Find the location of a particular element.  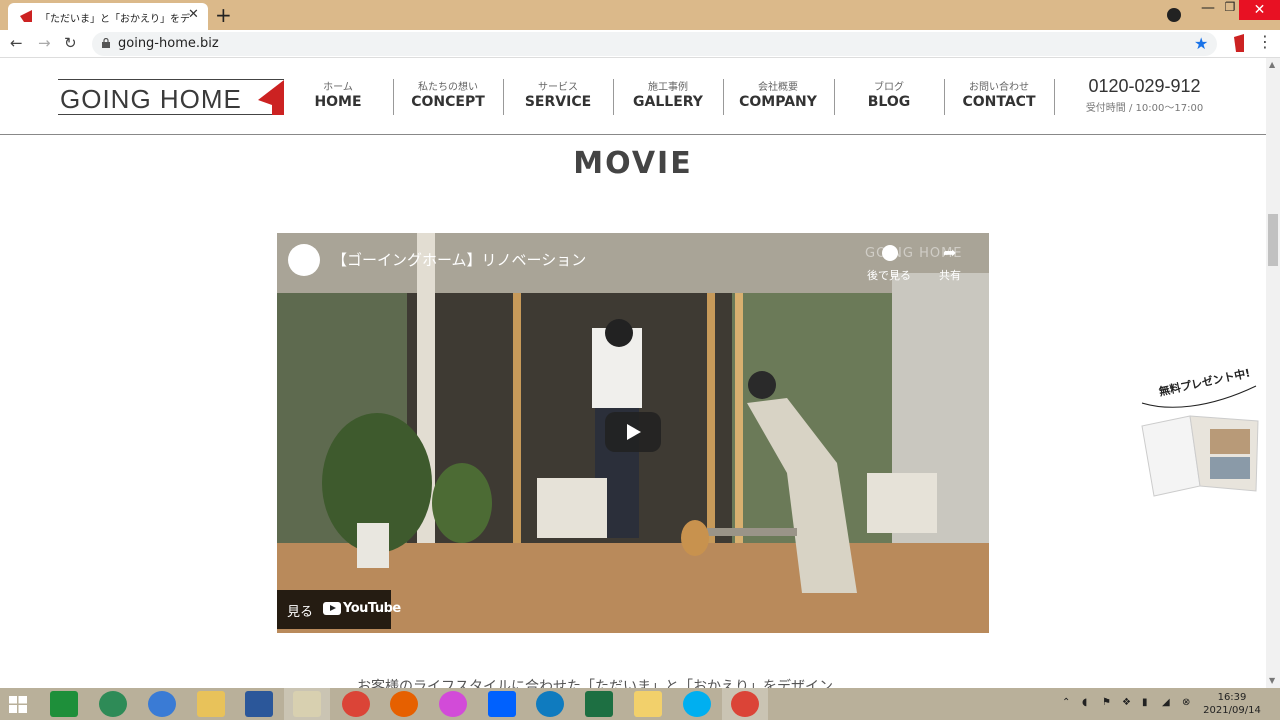

nav-home: ホーム HOME is located at coordinates (338, 94).